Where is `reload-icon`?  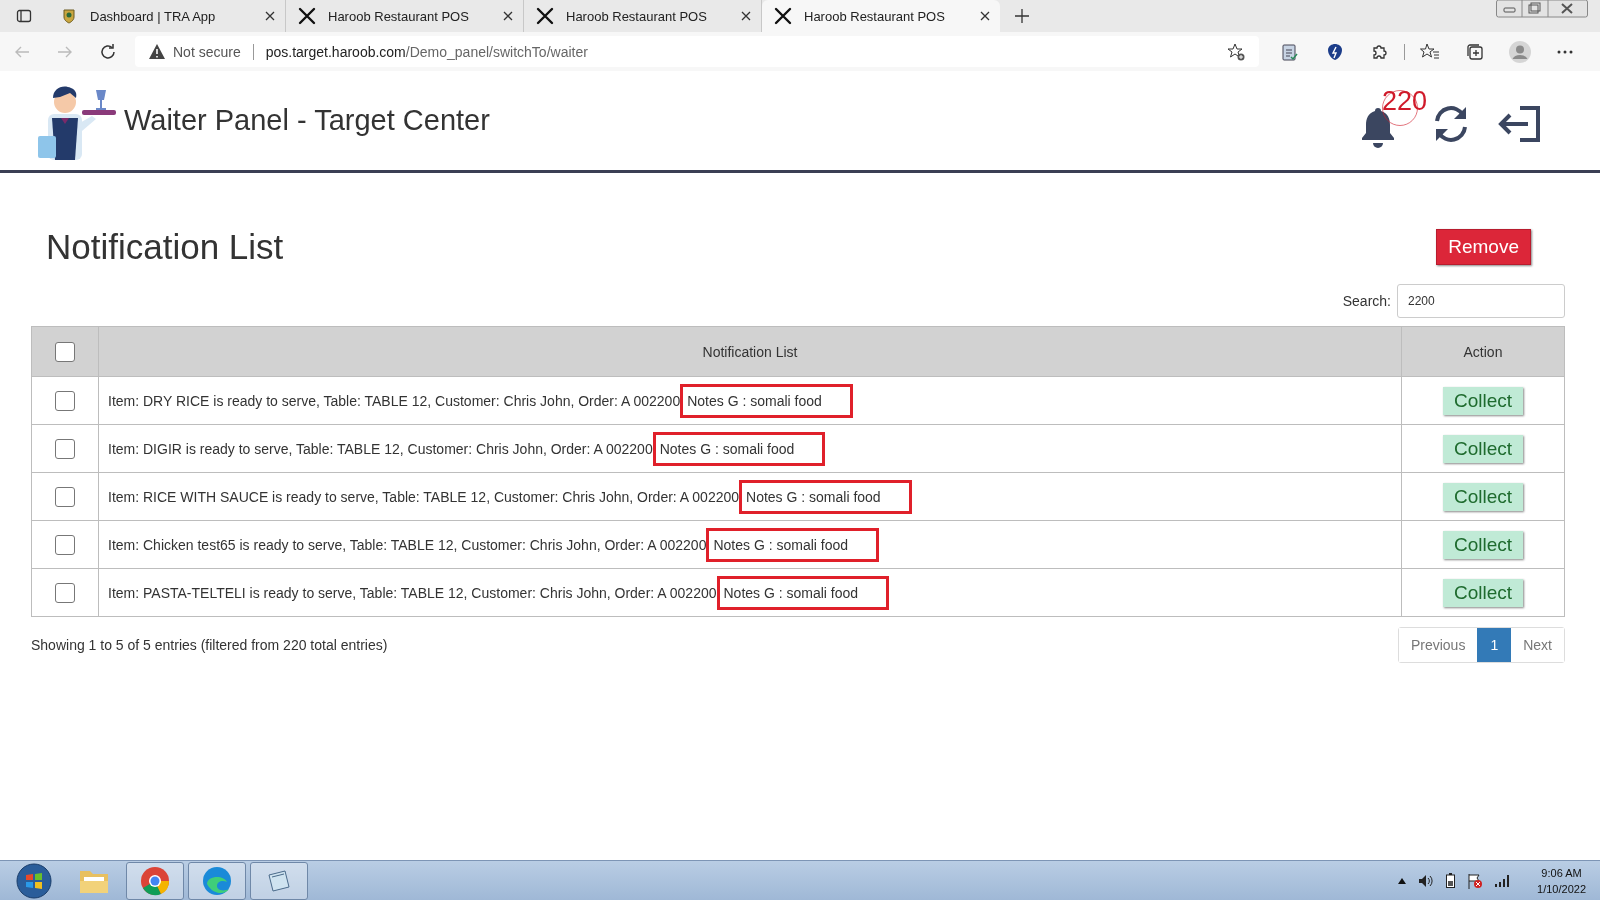
reload-icon is located at coordinates (107, 51).